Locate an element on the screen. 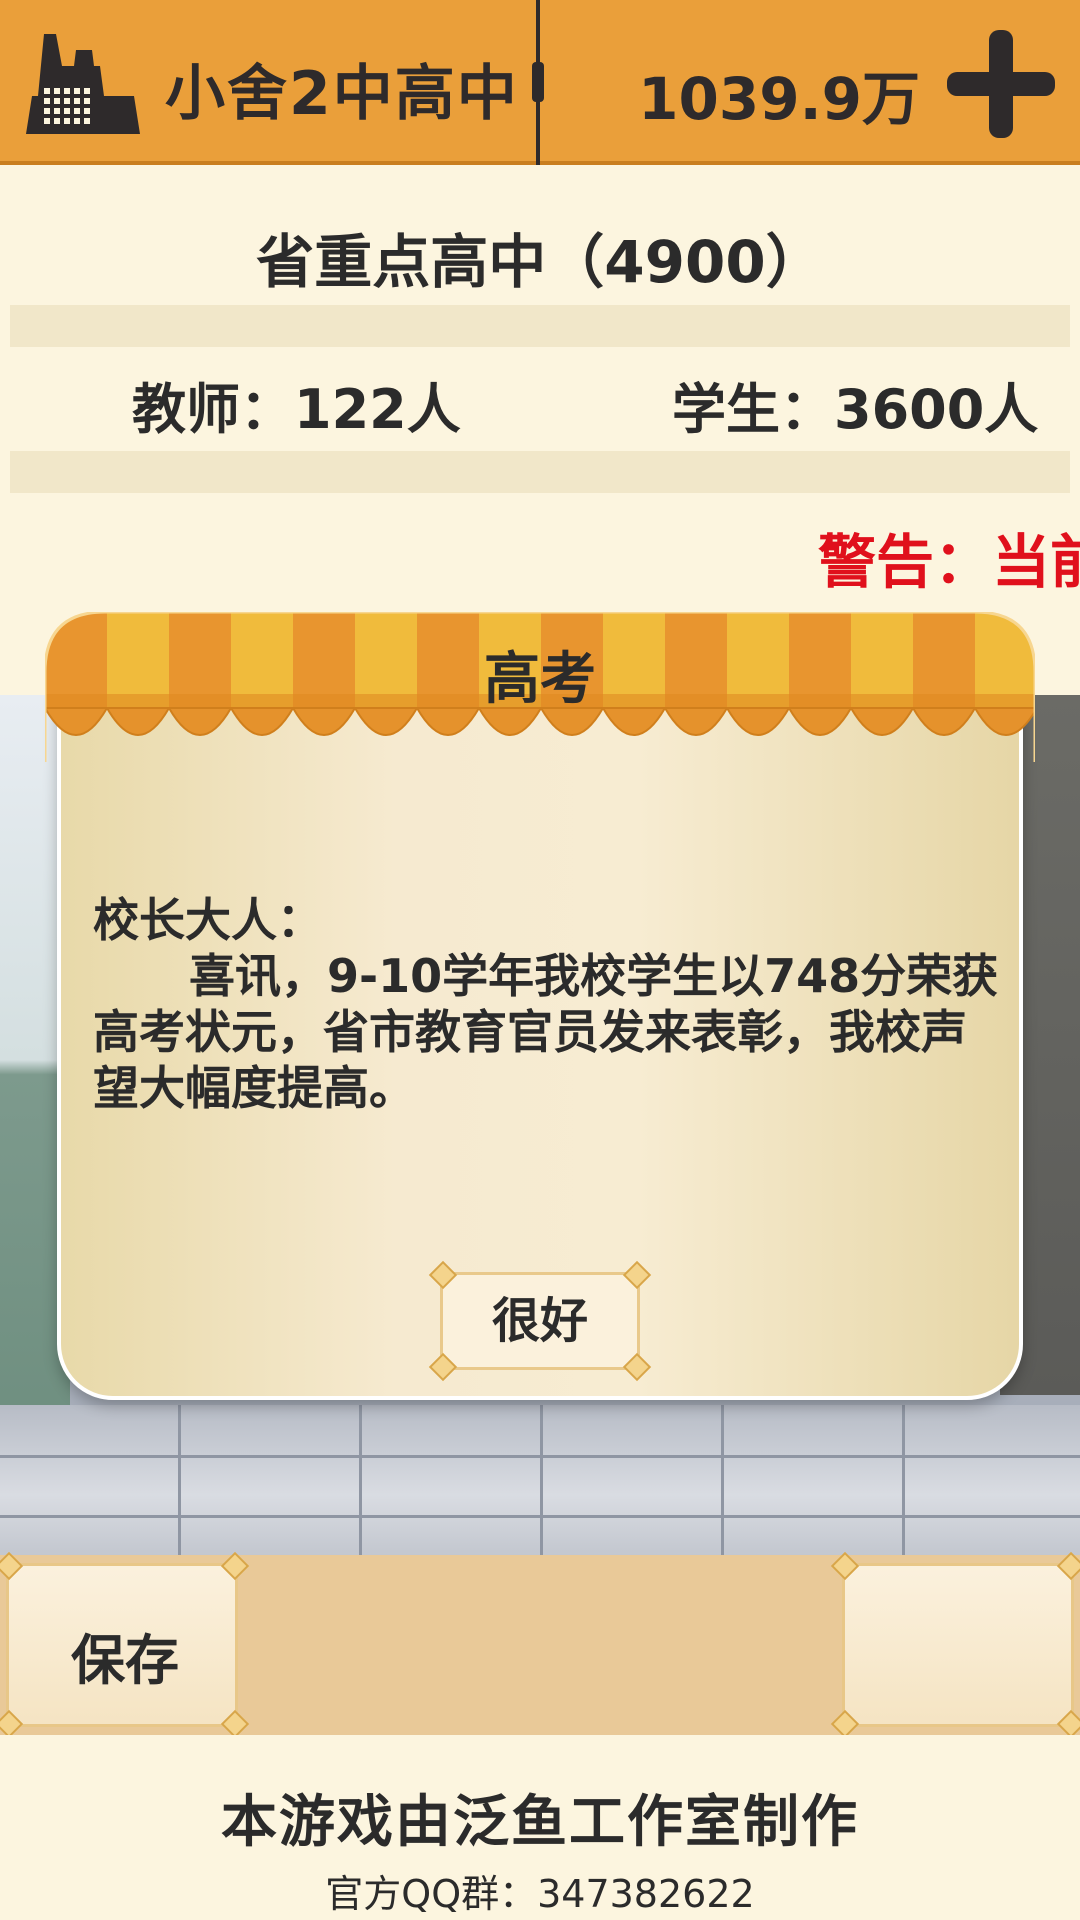  ok-button: 很好 is located at coordinates (540, 1321).